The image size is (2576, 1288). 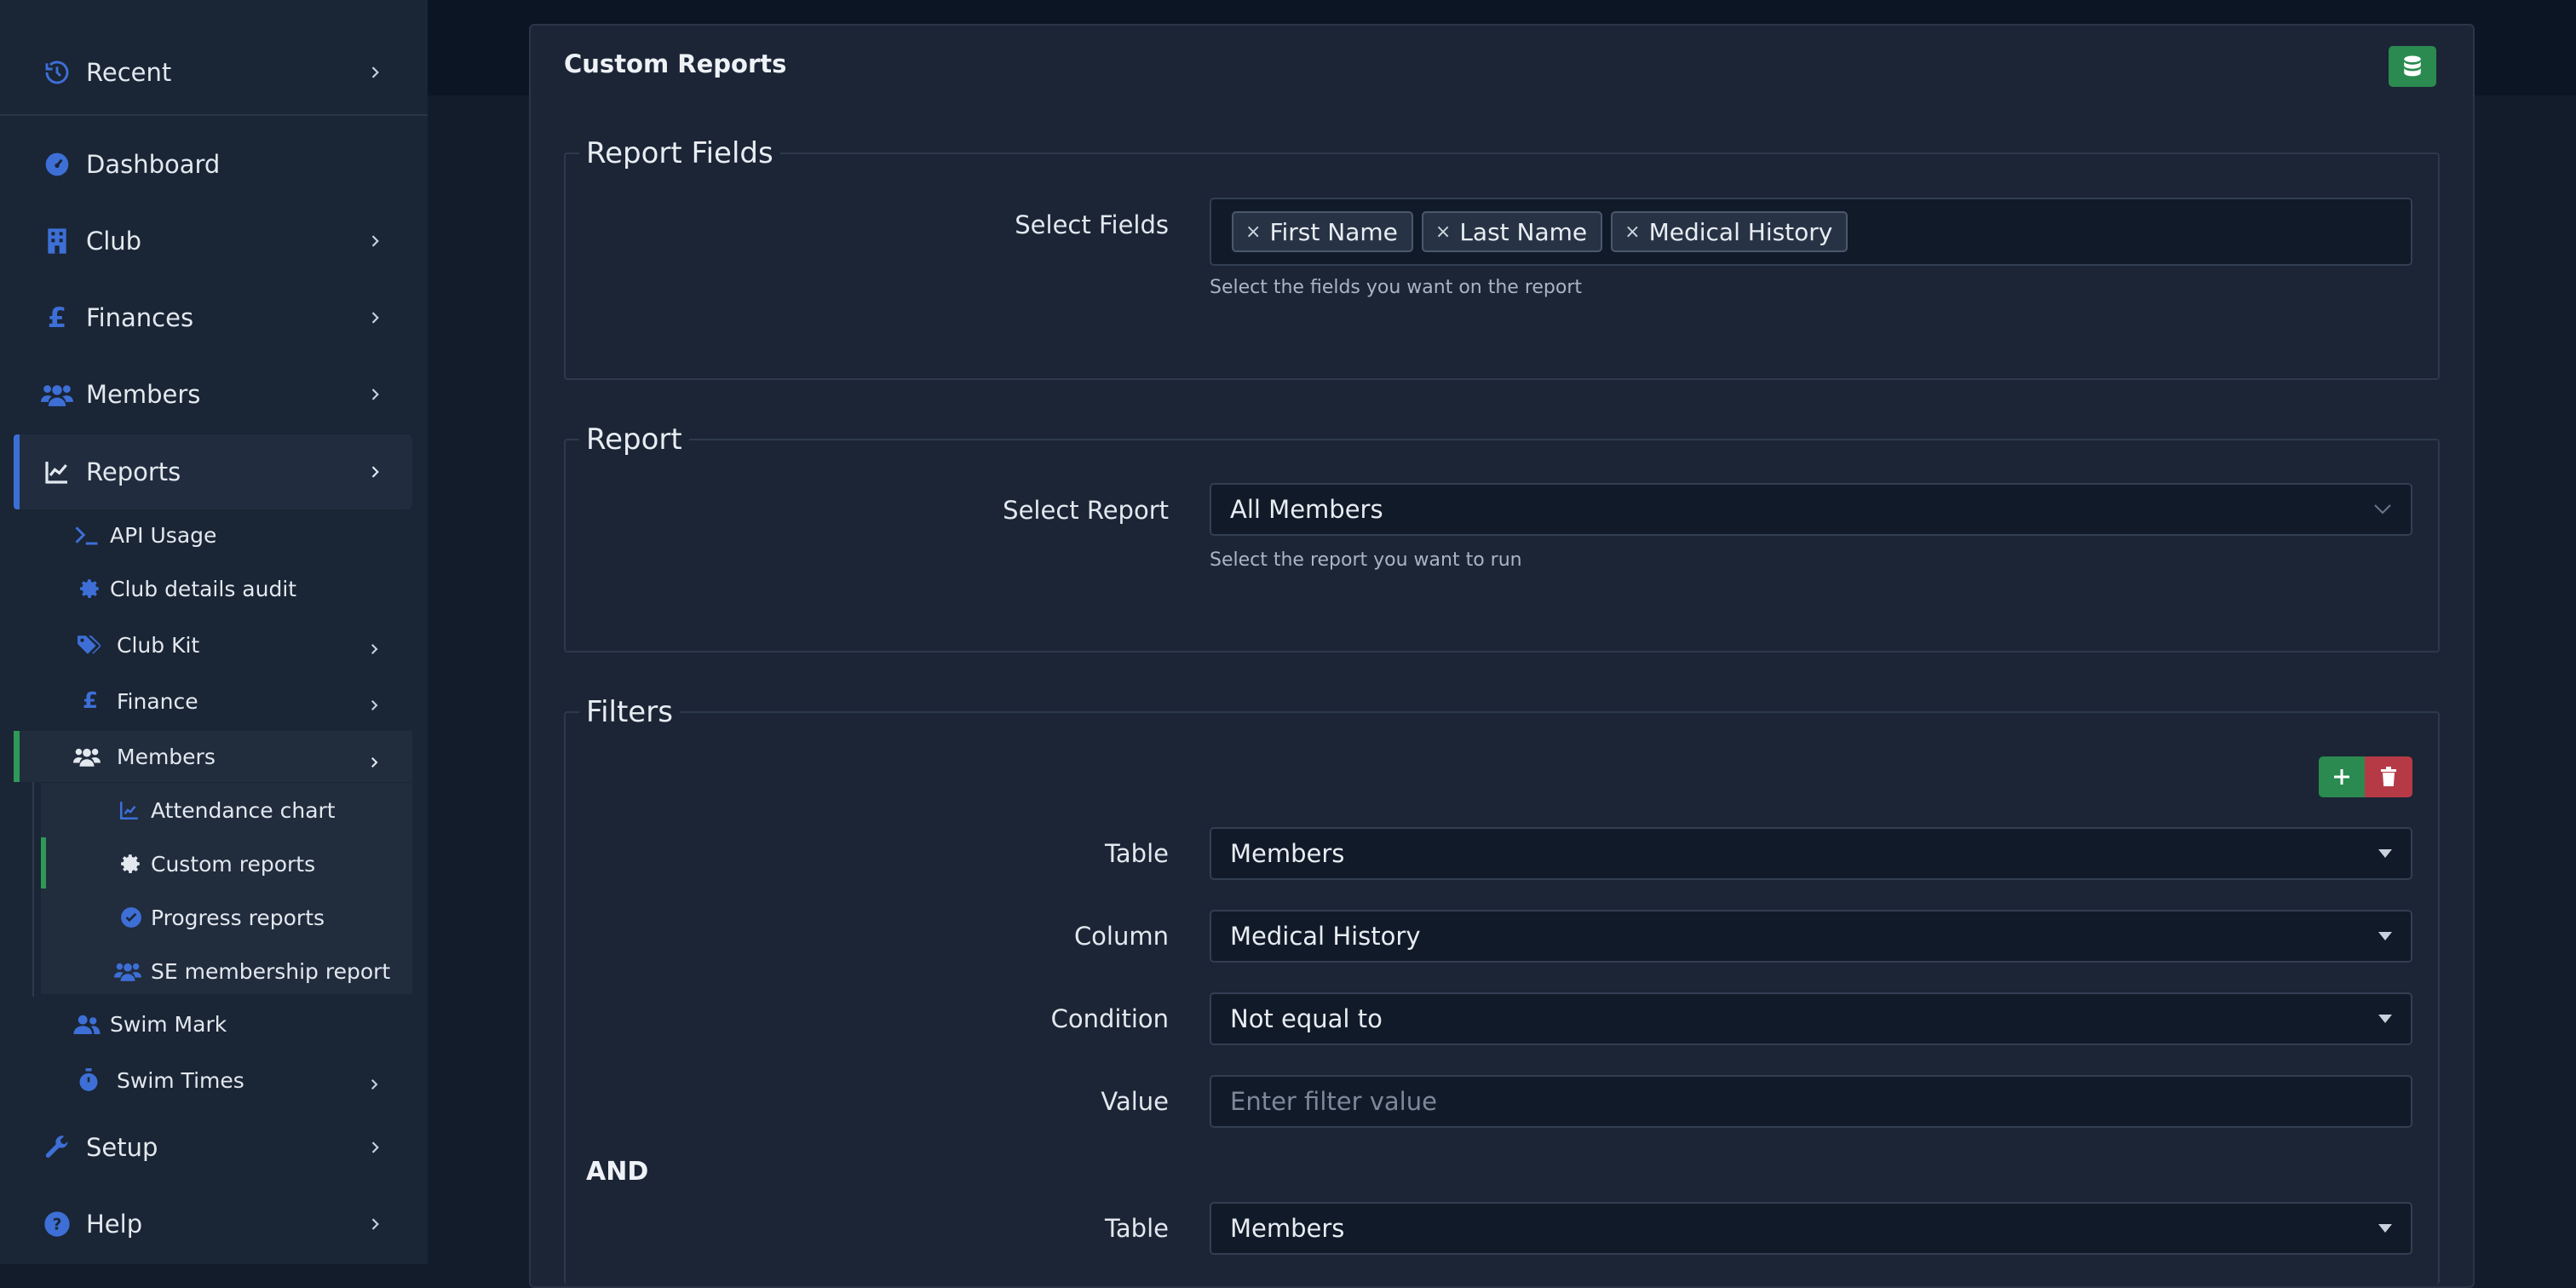 What do you see at coordinates (214, 318) in the screenshot?
I see `sidebar-item-finances: £ Finances` at bounding box center [214, 318].